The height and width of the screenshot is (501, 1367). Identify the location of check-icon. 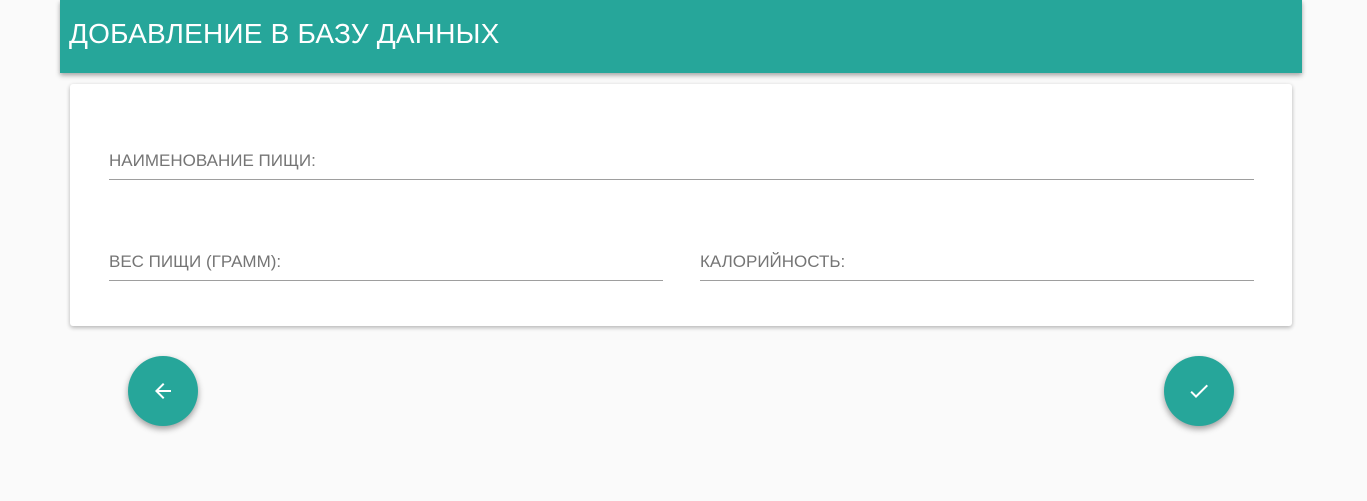
(1199, 391).